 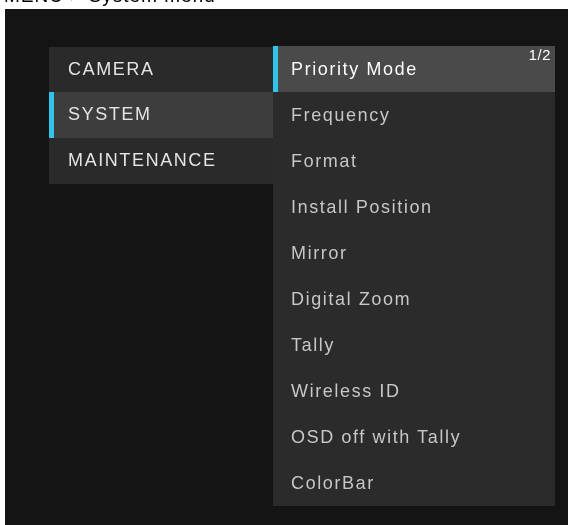 What do you see at coordinates (414, 483) in the screenshot?
I see `submenu-item-colorbar: ColorBar` at bounding box center [414, 483].